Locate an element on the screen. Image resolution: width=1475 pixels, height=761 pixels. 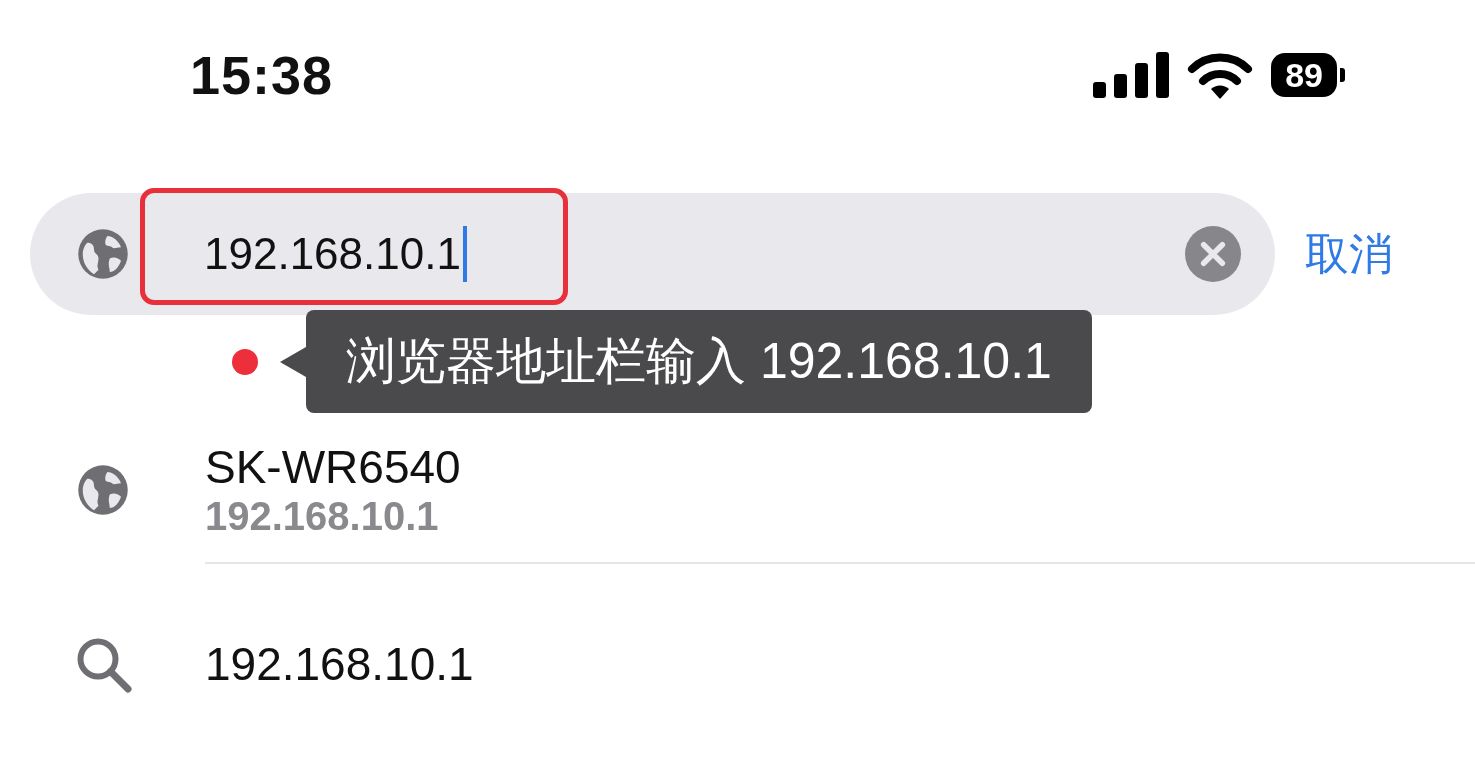
suggestion-title: SK-WR6540 is located at coordinates (333, 467).